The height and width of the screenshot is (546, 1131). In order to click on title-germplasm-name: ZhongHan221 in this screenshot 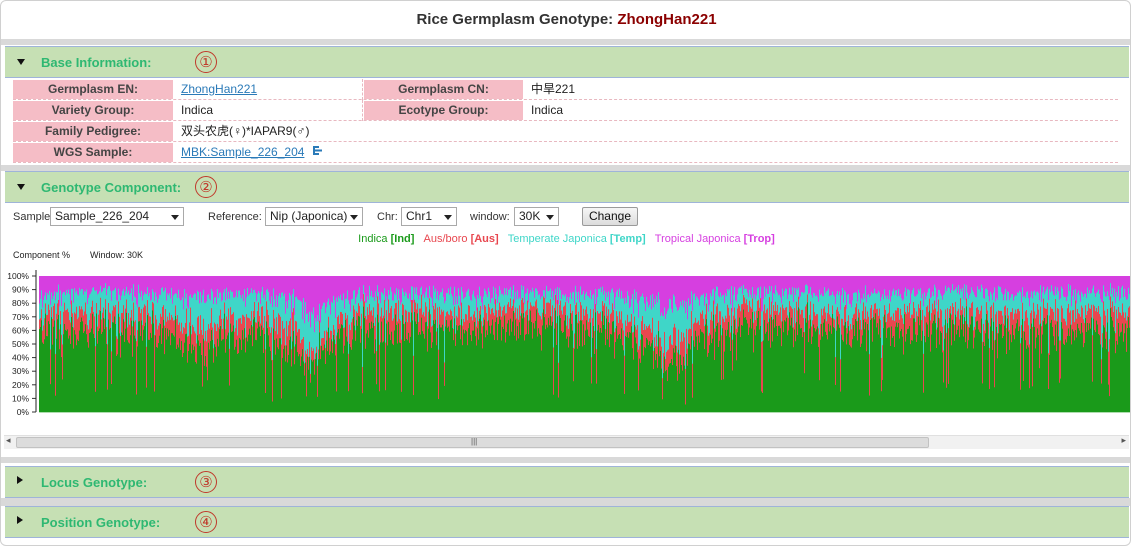, I will do `click(667, 19)`.